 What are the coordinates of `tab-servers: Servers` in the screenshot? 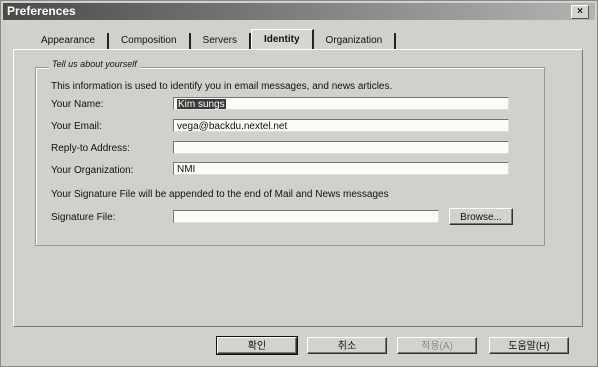 It's located at (221, 41).